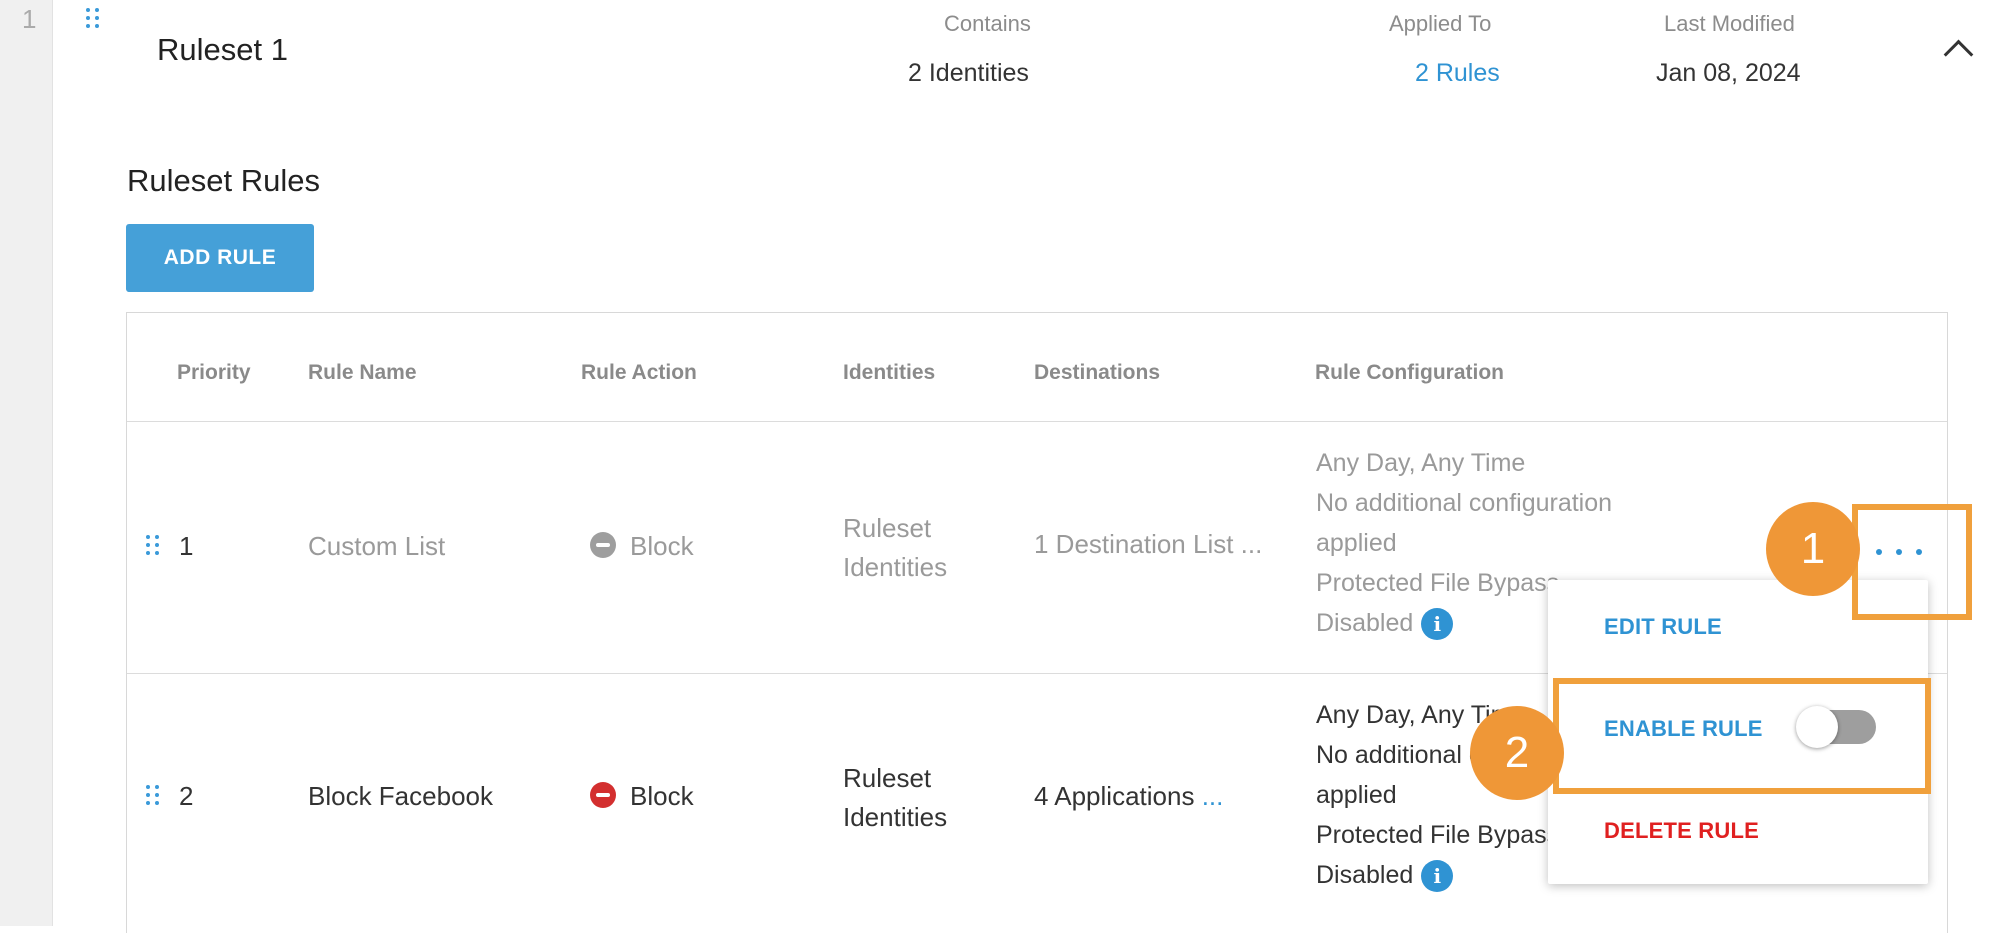 This screenshot has height=933, width=1992. I want to click on section-title: Ruleset Rules, so click(223, 180).